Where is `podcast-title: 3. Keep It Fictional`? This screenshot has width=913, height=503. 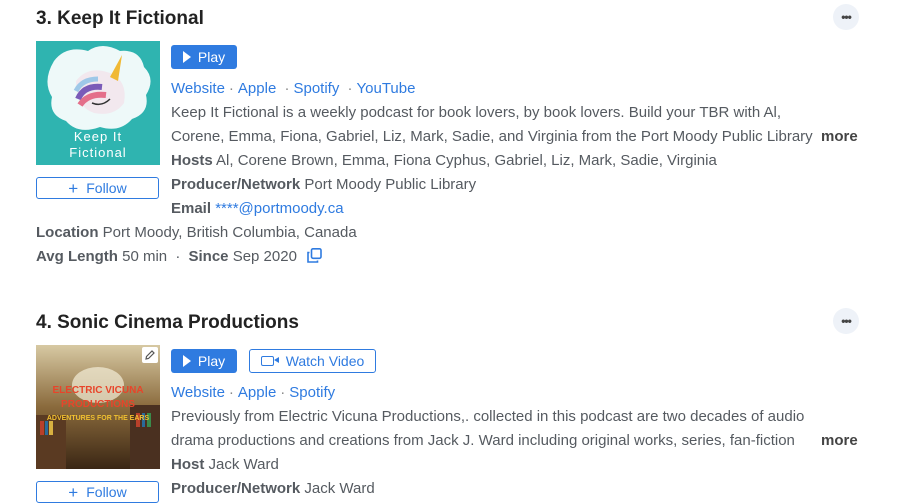
podcast-title: 3. Keep It Fictional is located at coordinates (120, 19).